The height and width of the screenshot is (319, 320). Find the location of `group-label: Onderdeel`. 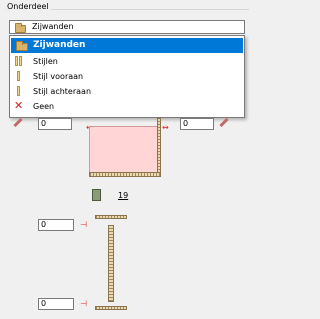

group-label: Onderdeel is located at coordinates (29, 6).